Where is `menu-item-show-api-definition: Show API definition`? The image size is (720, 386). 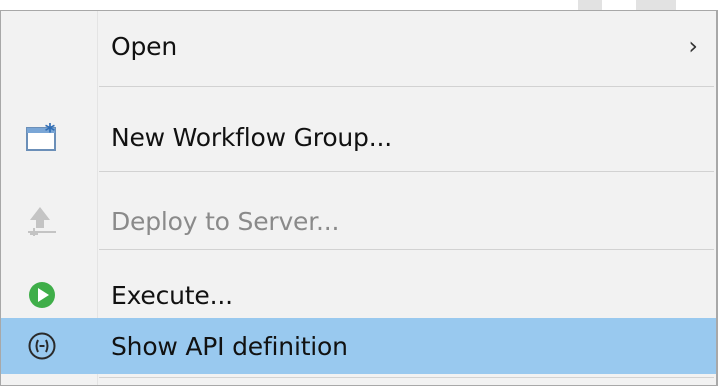
menu-item-show-api-definition: Show API definition is located at coordinates (358, 346).